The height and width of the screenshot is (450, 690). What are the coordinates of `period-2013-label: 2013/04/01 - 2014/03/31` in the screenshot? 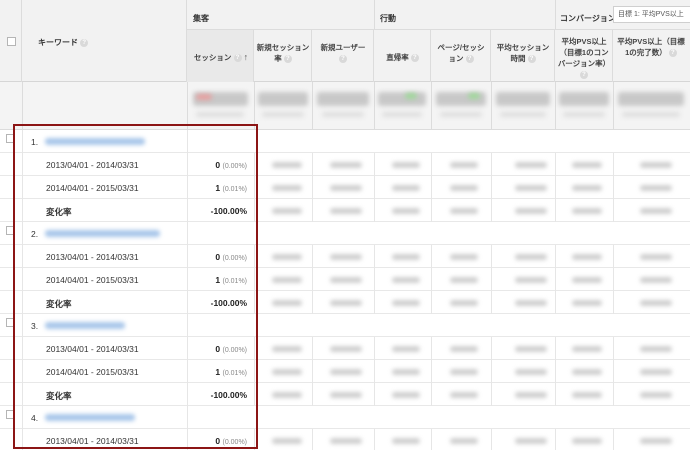 It's located at (92, 349).